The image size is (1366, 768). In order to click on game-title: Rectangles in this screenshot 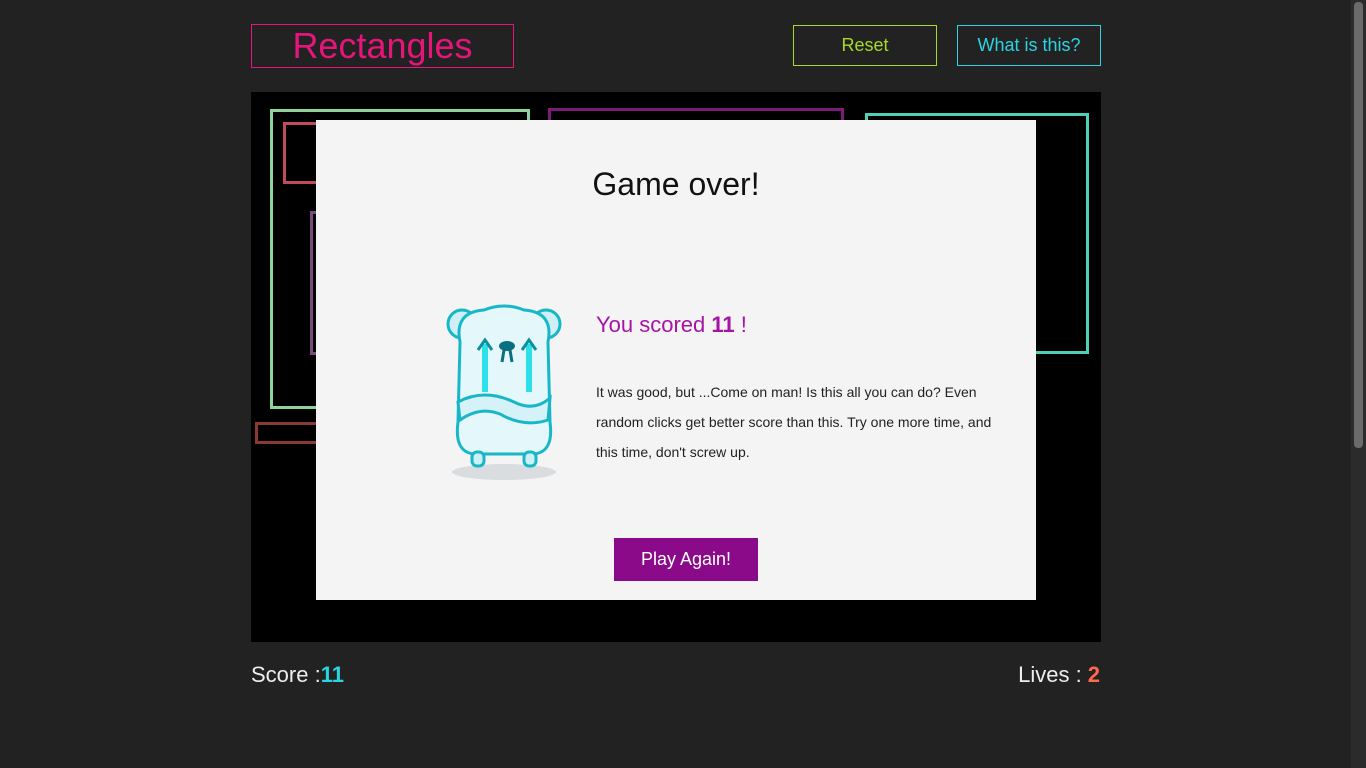, I will do `click(382, 46)`.